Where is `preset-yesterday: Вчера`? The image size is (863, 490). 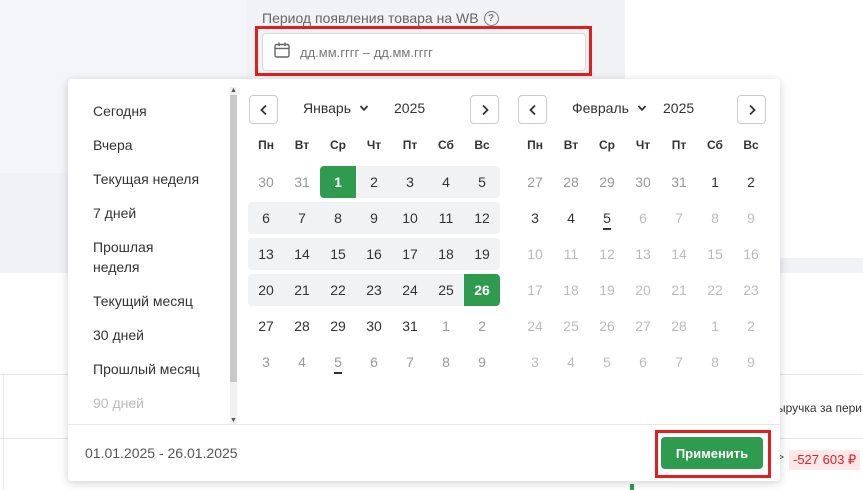
preset-yesterday: Вчера is located at coordinates (158, 145).